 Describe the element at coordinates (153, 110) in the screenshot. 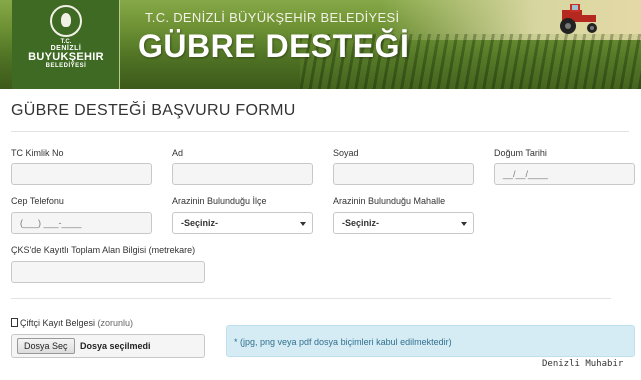

I see `form-title: GÜBRE DESTEĞİ BAŞVURU FORMU` at that location.